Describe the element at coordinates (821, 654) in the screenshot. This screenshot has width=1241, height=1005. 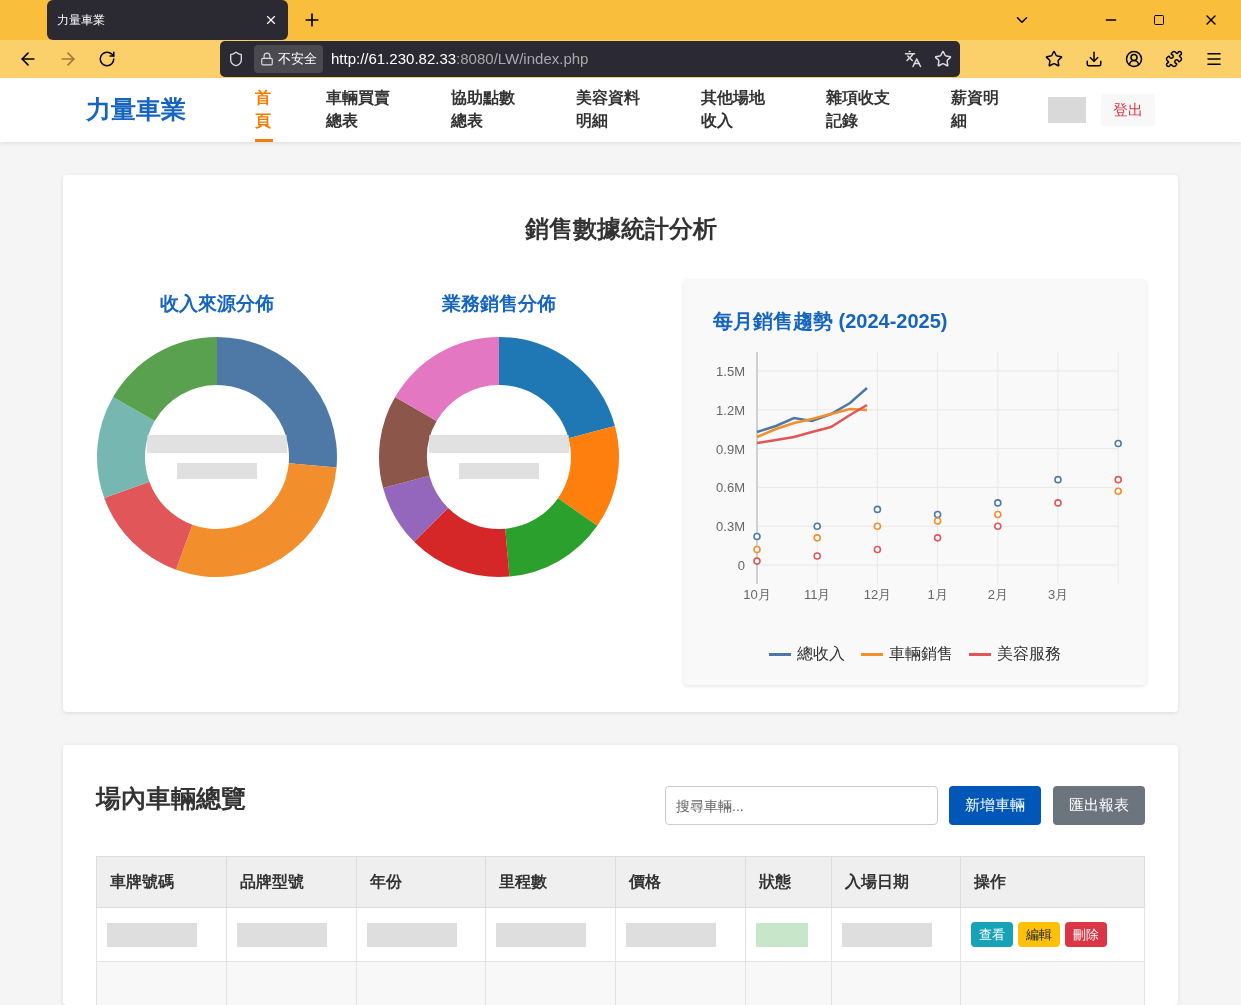
I see `legend-label: 總收入` at that location.